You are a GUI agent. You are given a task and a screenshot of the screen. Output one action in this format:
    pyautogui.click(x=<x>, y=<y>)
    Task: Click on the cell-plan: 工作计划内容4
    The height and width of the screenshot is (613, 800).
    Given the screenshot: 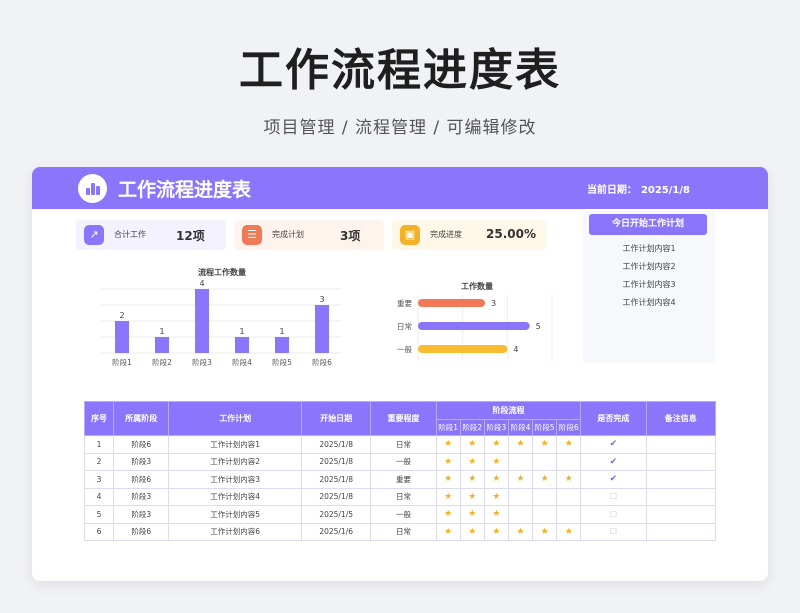 What is the action you would take?
    pyautogui.click(x=235, y=496)
    